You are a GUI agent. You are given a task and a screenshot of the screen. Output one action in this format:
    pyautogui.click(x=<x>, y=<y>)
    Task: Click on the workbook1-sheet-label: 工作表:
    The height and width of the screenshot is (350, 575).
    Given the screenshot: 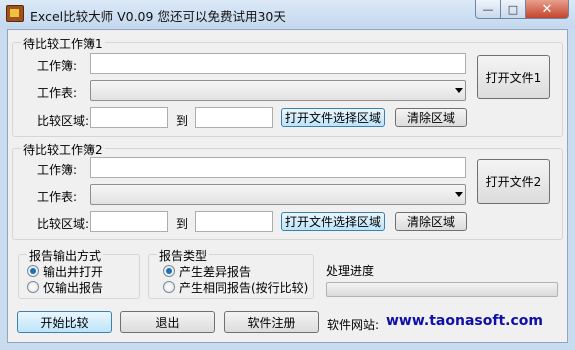 What is the action you would take?
    pyautogui.click(x=57, y=93)
    